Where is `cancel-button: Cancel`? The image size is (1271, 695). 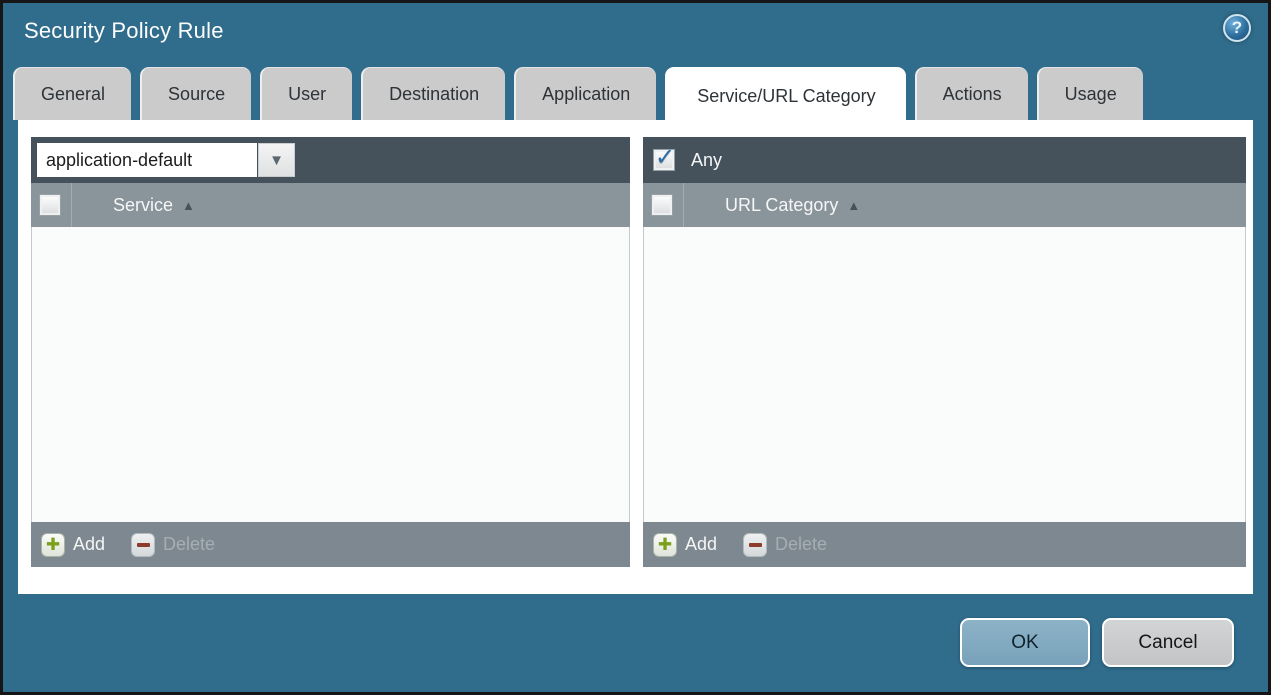
cancel-button: Cancel is located at coordinates (1168, 642).